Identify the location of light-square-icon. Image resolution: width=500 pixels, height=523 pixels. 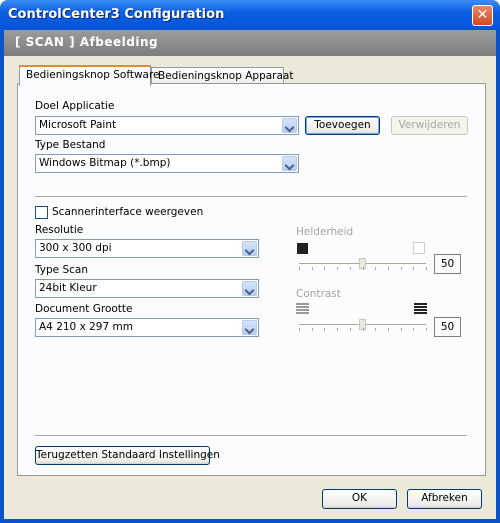
(419, 248).